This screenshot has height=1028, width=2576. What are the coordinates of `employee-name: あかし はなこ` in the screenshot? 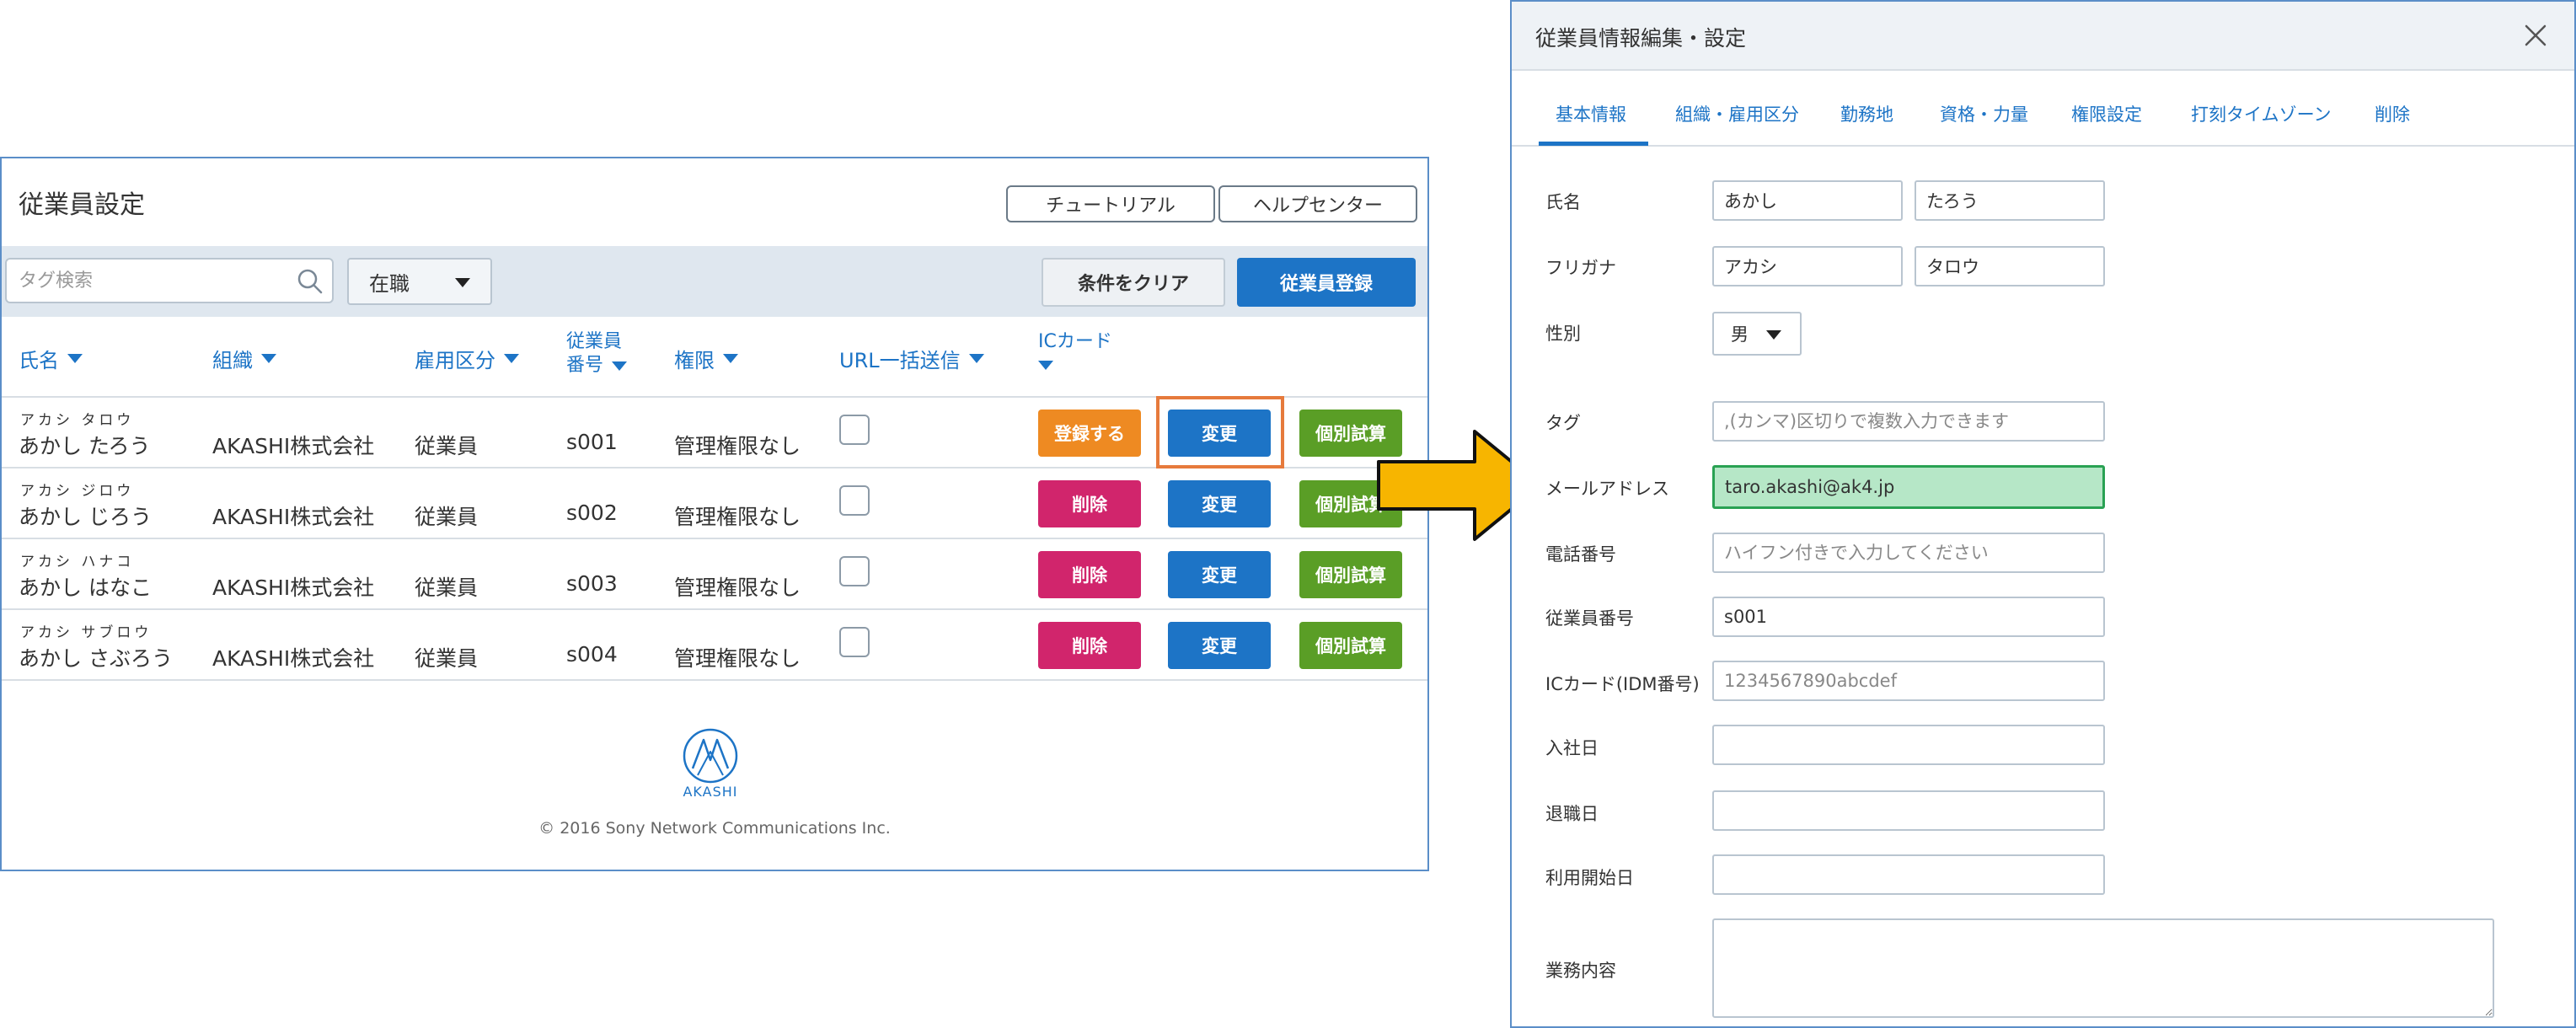 It's located at (85, 588).